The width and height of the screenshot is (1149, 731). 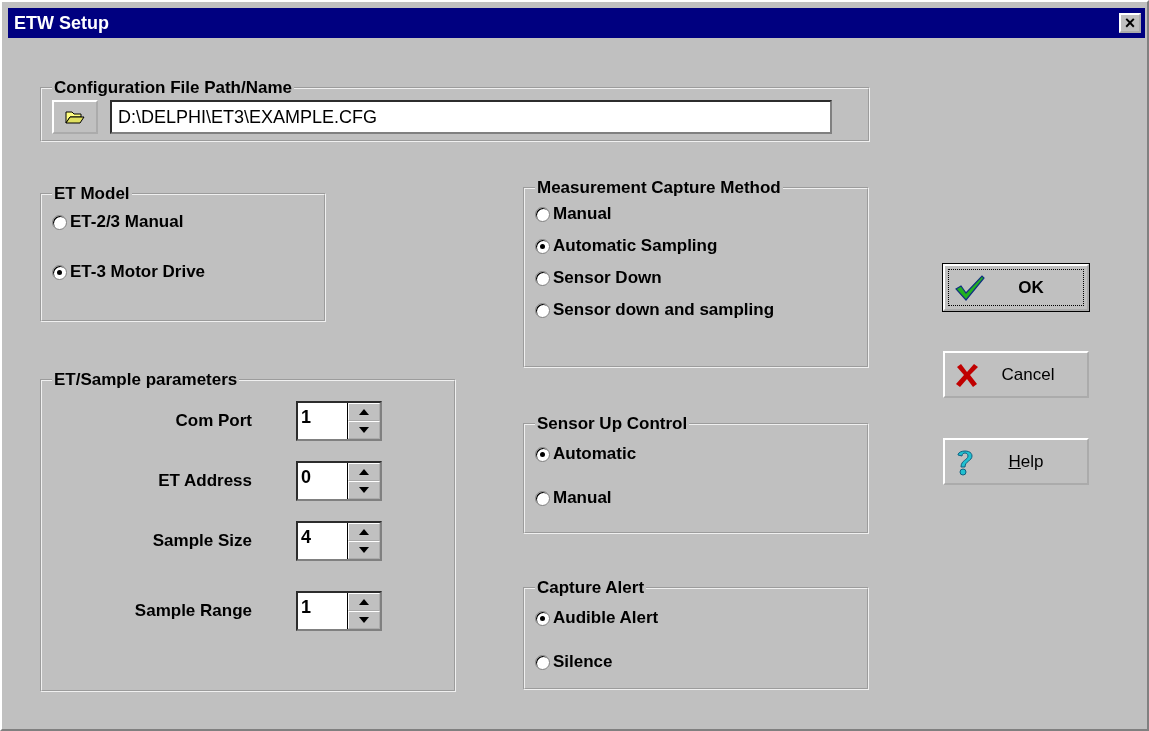 I want to click on spin-box: 4, so click(x=339, y=541).